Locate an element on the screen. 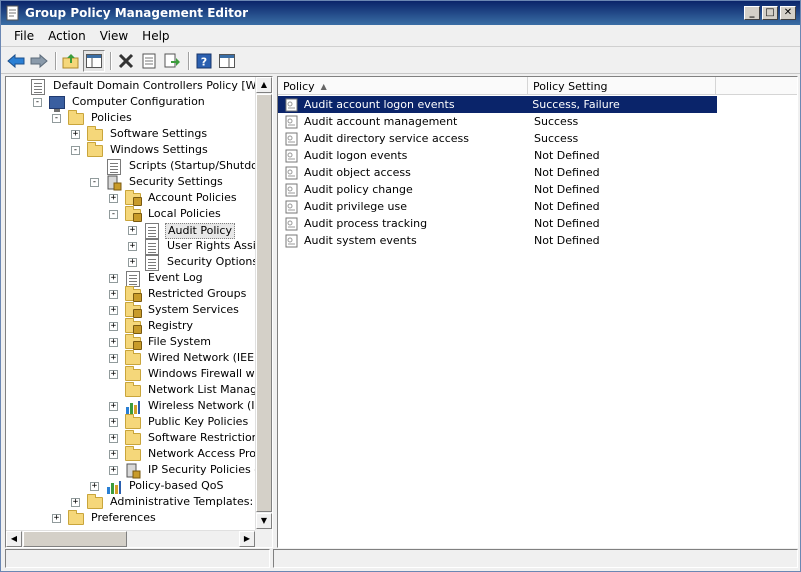  tree-item: + Account Policies is located at coordinates (131, 198).